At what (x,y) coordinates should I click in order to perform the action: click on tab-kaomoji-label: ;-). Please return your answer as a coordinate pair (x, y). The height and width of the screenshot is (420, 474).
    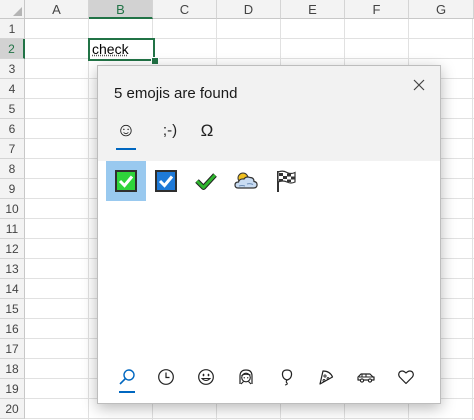
    Looking at the image, I should click on (170, 130).